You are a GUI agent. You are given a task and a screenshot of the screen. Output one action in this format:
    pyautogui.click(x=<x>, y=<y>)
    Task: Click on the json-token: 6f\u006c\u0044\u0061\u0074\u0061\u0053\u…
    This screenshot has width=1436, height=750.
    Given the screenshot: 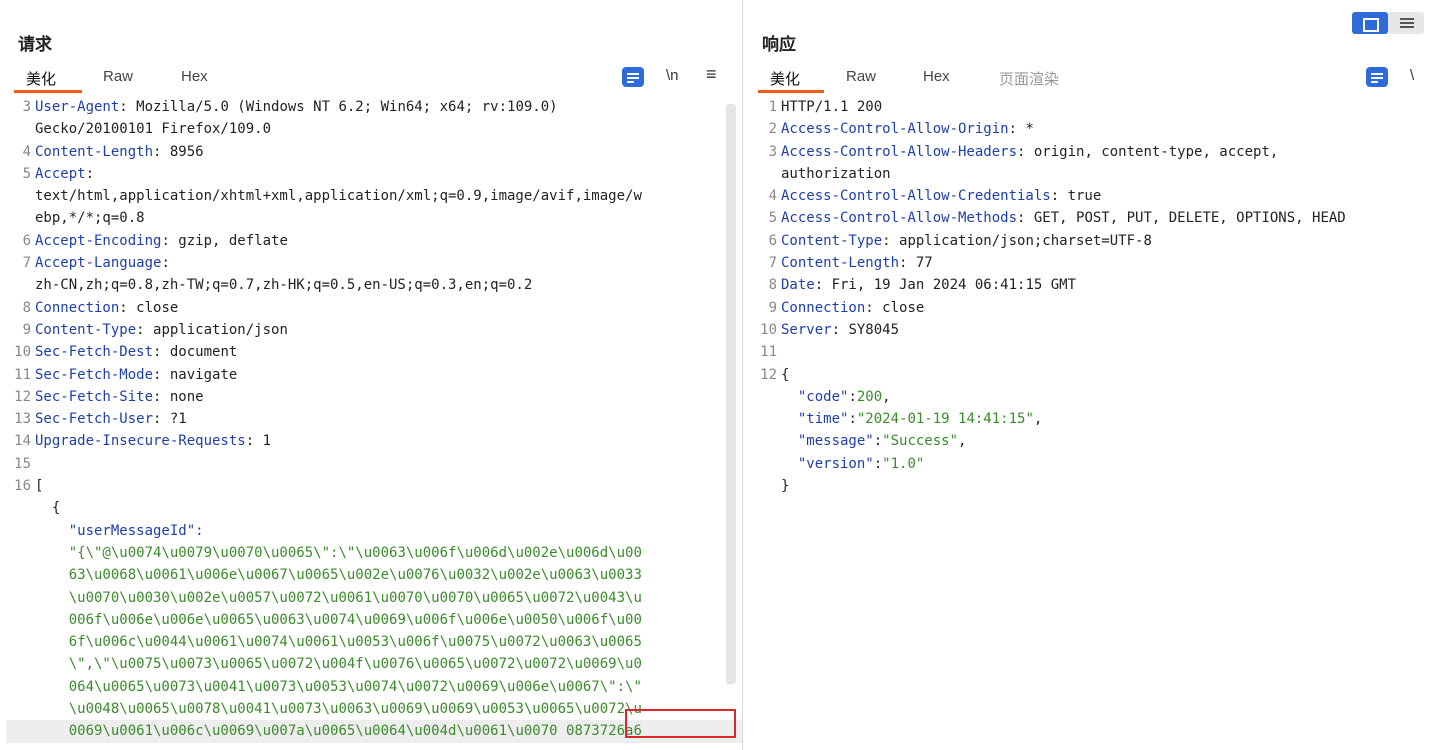 What is the action you would take?
    pyautogui.click(x=355, y=642)
    